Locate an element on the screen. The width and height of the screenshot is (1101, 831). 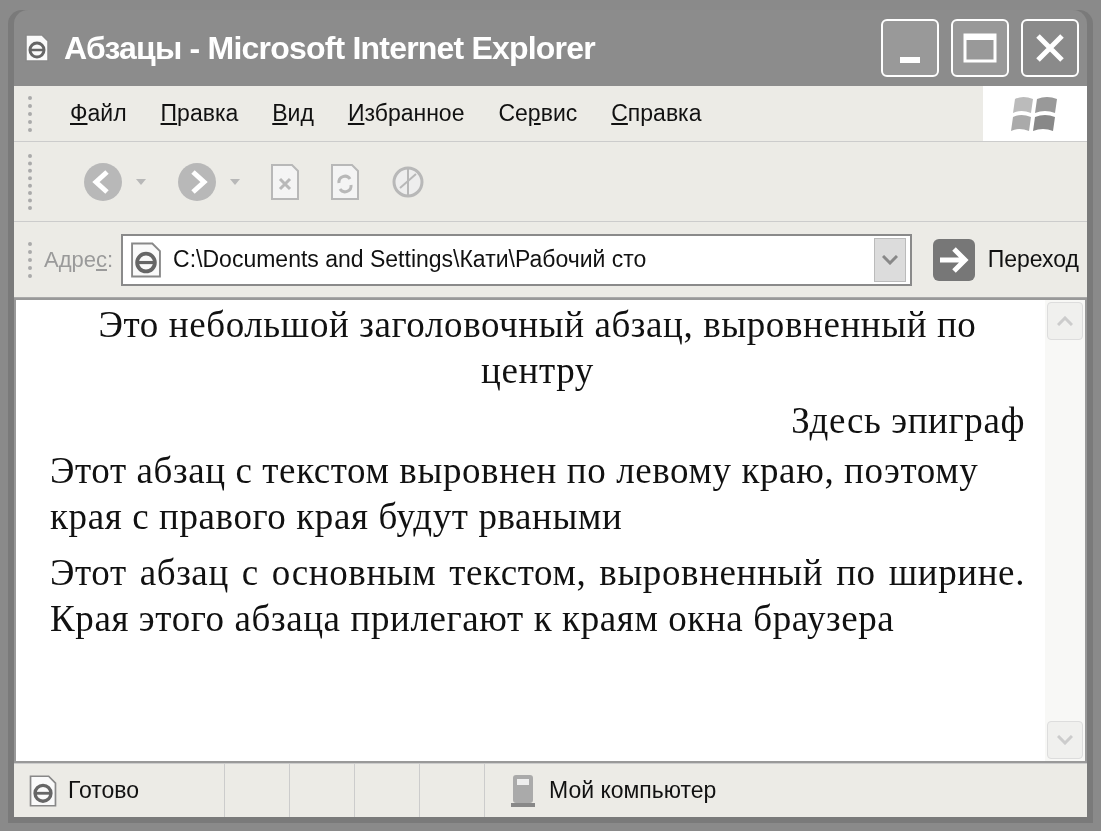
menu-item: Вид is located at coordinates (293, 113).